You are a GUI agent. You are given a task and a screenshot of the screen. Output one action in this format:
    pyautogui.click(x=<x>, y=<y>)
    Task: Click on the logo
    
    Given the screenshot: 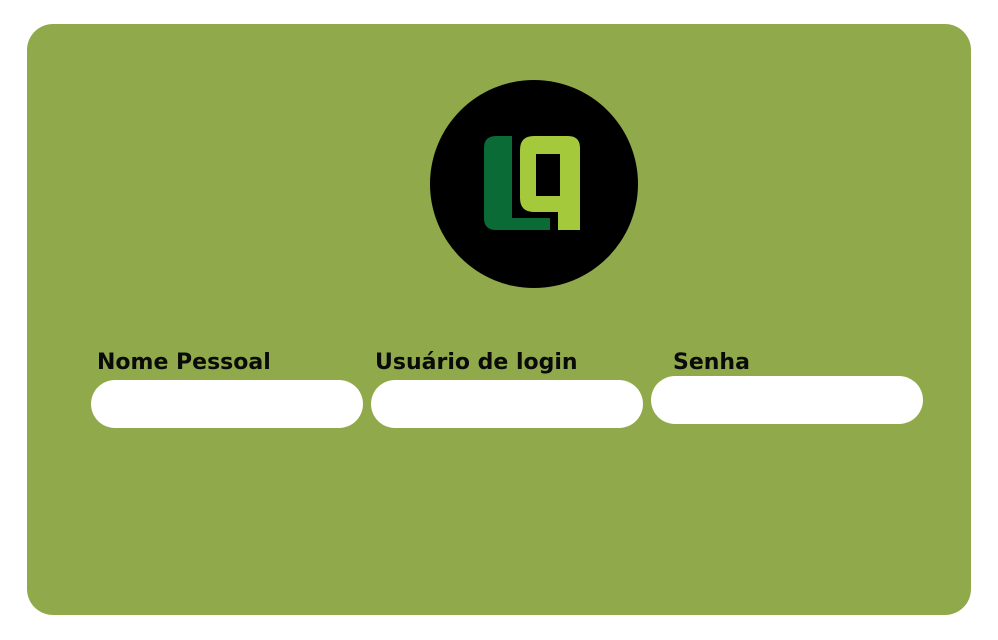 What is the action you would take?
    pyautogui.click(x=534, y=184)
    